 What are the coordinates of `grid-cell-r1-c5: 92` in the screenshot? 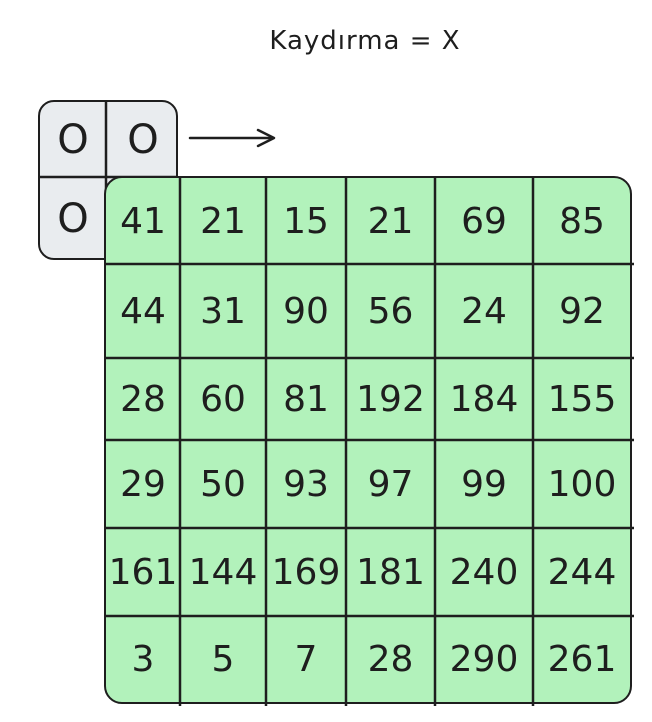 It's located at (582, 311).